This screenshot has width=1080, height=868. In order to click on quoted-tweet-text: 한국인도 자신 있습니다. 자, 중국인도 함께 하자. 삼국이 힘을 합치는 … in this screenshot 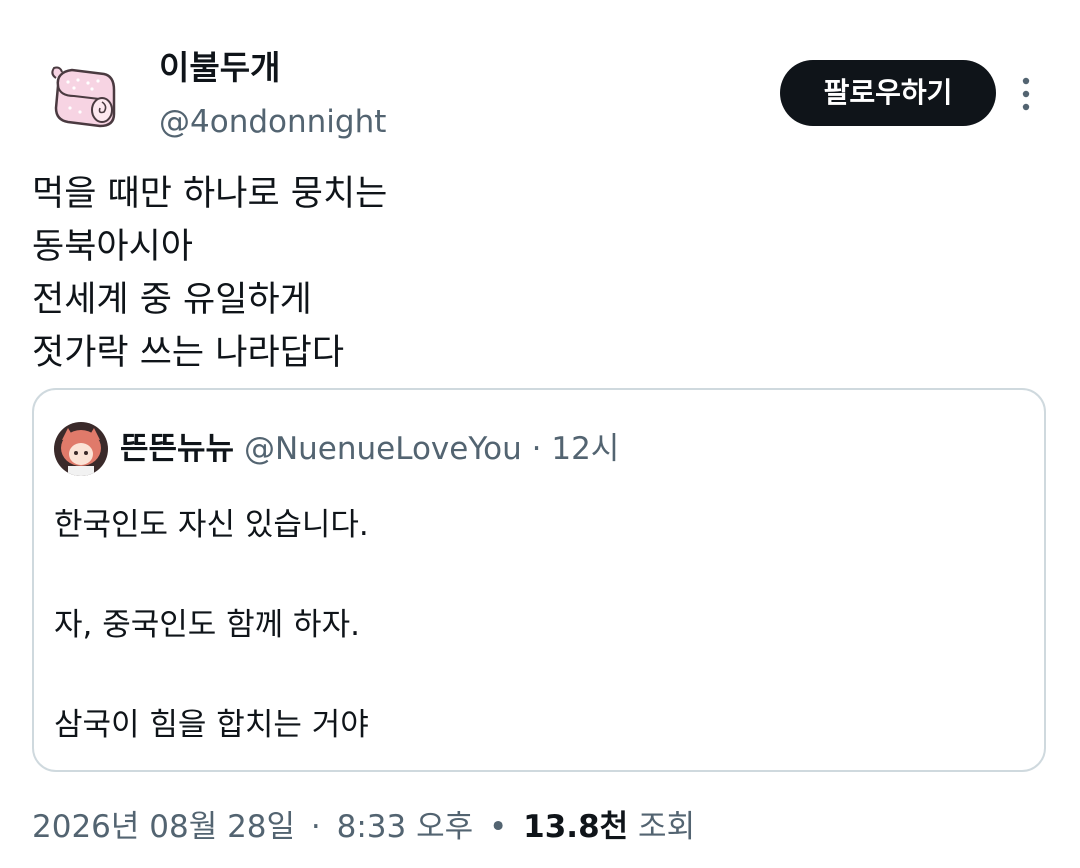, I will do `click(211, 625)`.